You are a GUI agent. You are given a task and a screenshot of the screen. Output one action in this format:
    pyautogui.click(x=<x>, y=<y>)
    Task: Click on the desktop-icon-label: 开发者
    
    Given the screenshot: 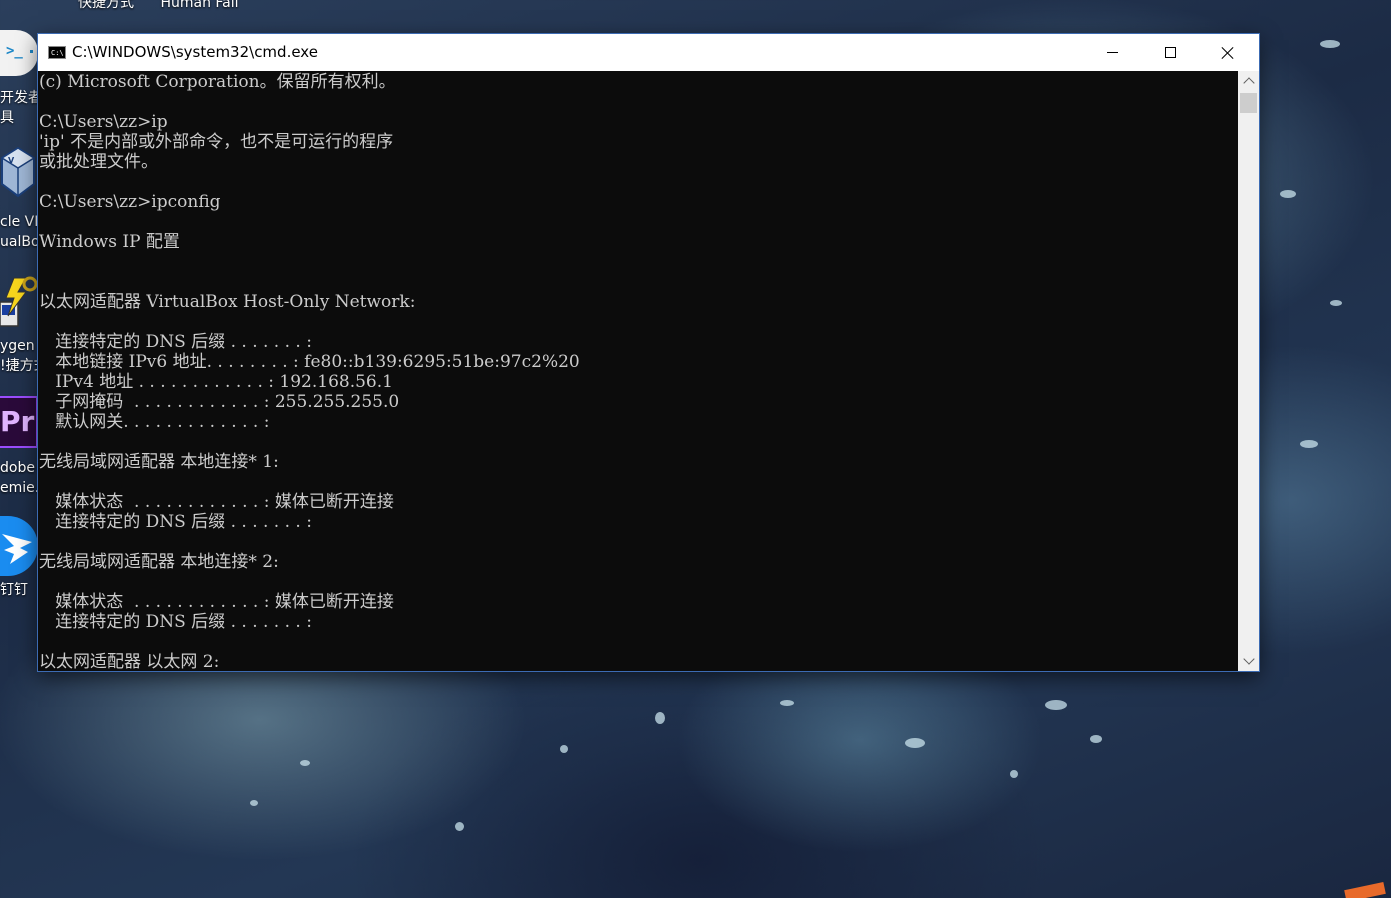 What is the action you would take?
    pyautogui.click(x=19, y=98)
    